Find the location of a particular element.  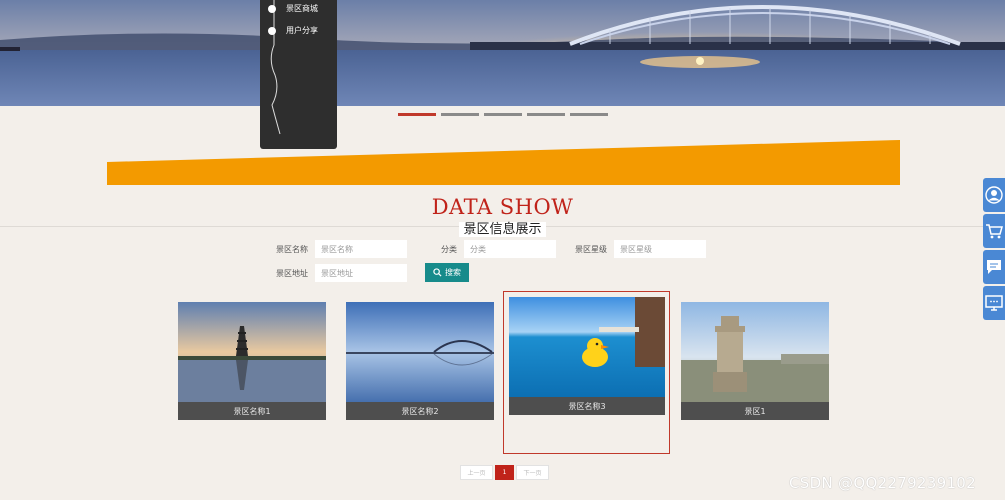

nav-item-label: 用户分享 is located at coordinates (302, 30).